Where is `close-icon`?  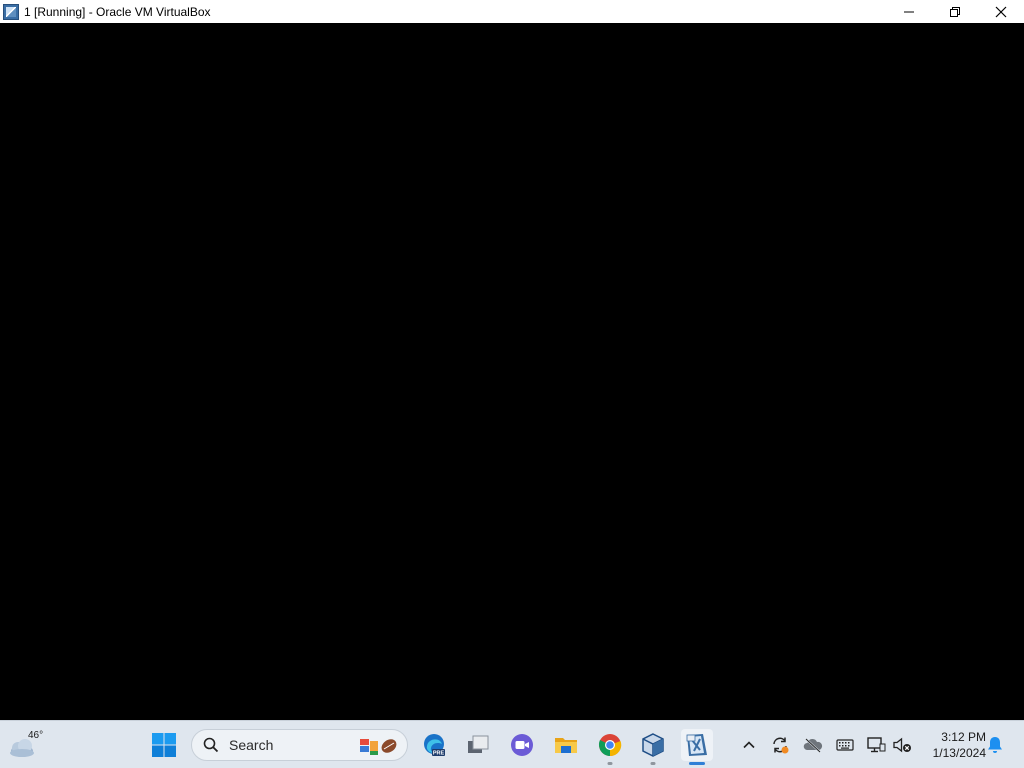 close-icon is located at coordinates (1001, 11).